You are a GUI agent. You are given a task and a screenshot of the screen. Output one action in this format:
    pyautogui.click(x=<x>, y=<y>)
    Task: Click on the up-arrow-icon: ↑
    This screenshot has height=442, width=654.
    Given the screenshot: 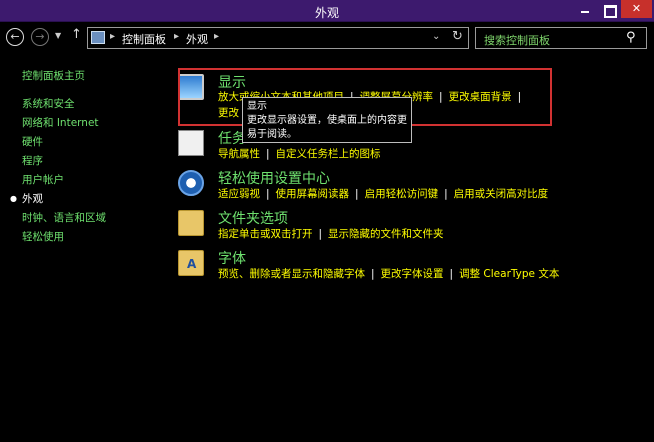 What is the action you would take?
    pyautogui.click(x=76, y=34)
    